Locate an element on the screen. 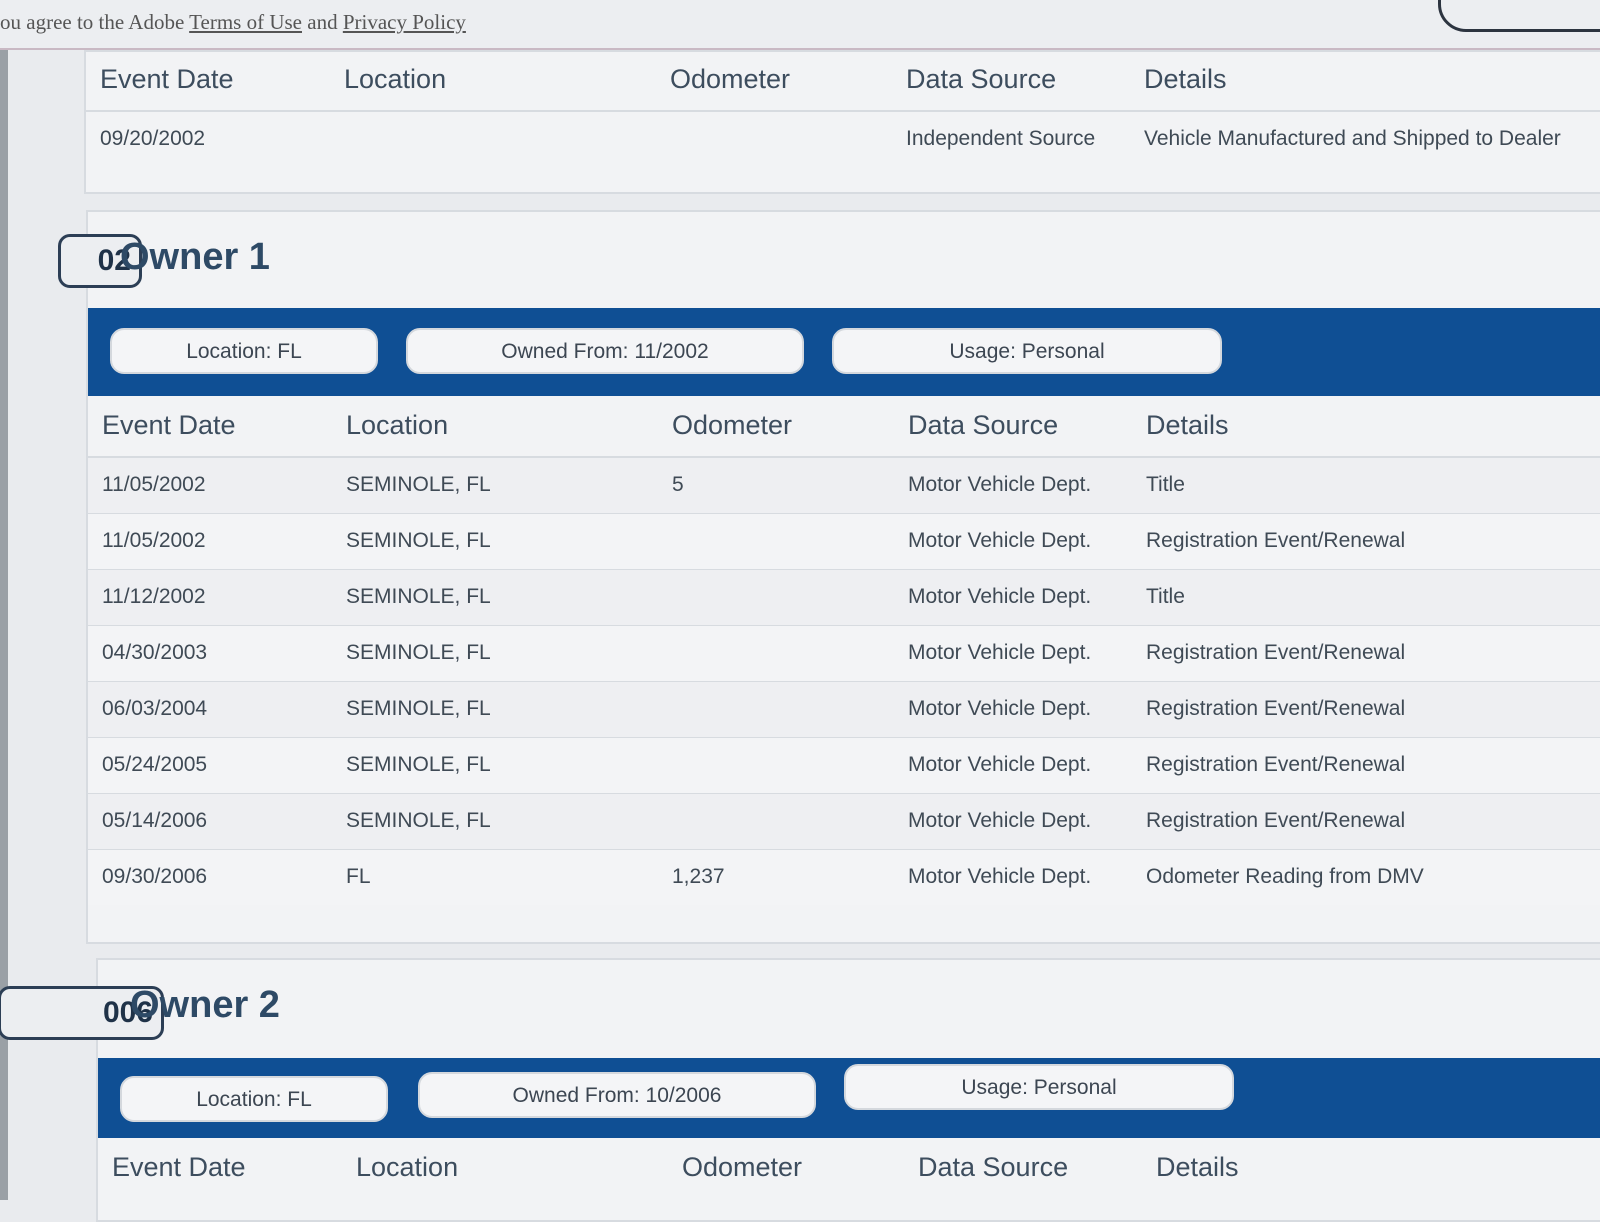 Image resolution: width=1600 pixels, height=1222 pixels. cell-source: Independent Source is located at coordinates (1001, 138).